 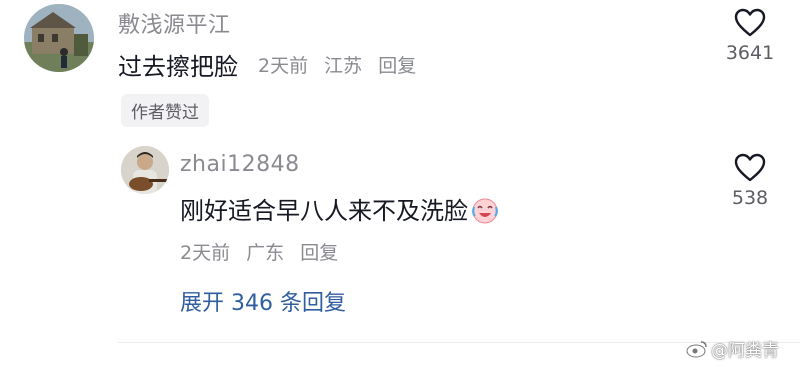 What do you see at coordinates (174, 23) in the screenshot?
I see `commenter-username: 敷浅源平江` at bounding box center [174, 23].